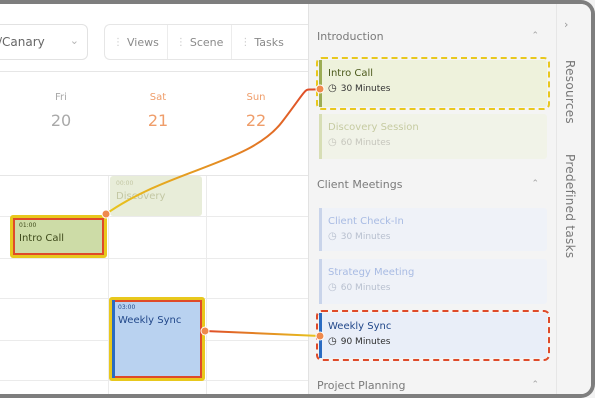 This screenshot has width=595, height=398. What do you see at coordinates (433, 382) in the screenshot?
I see `section-header-project-planning: Project Planning ⌃` at bounding box center [433, 382].